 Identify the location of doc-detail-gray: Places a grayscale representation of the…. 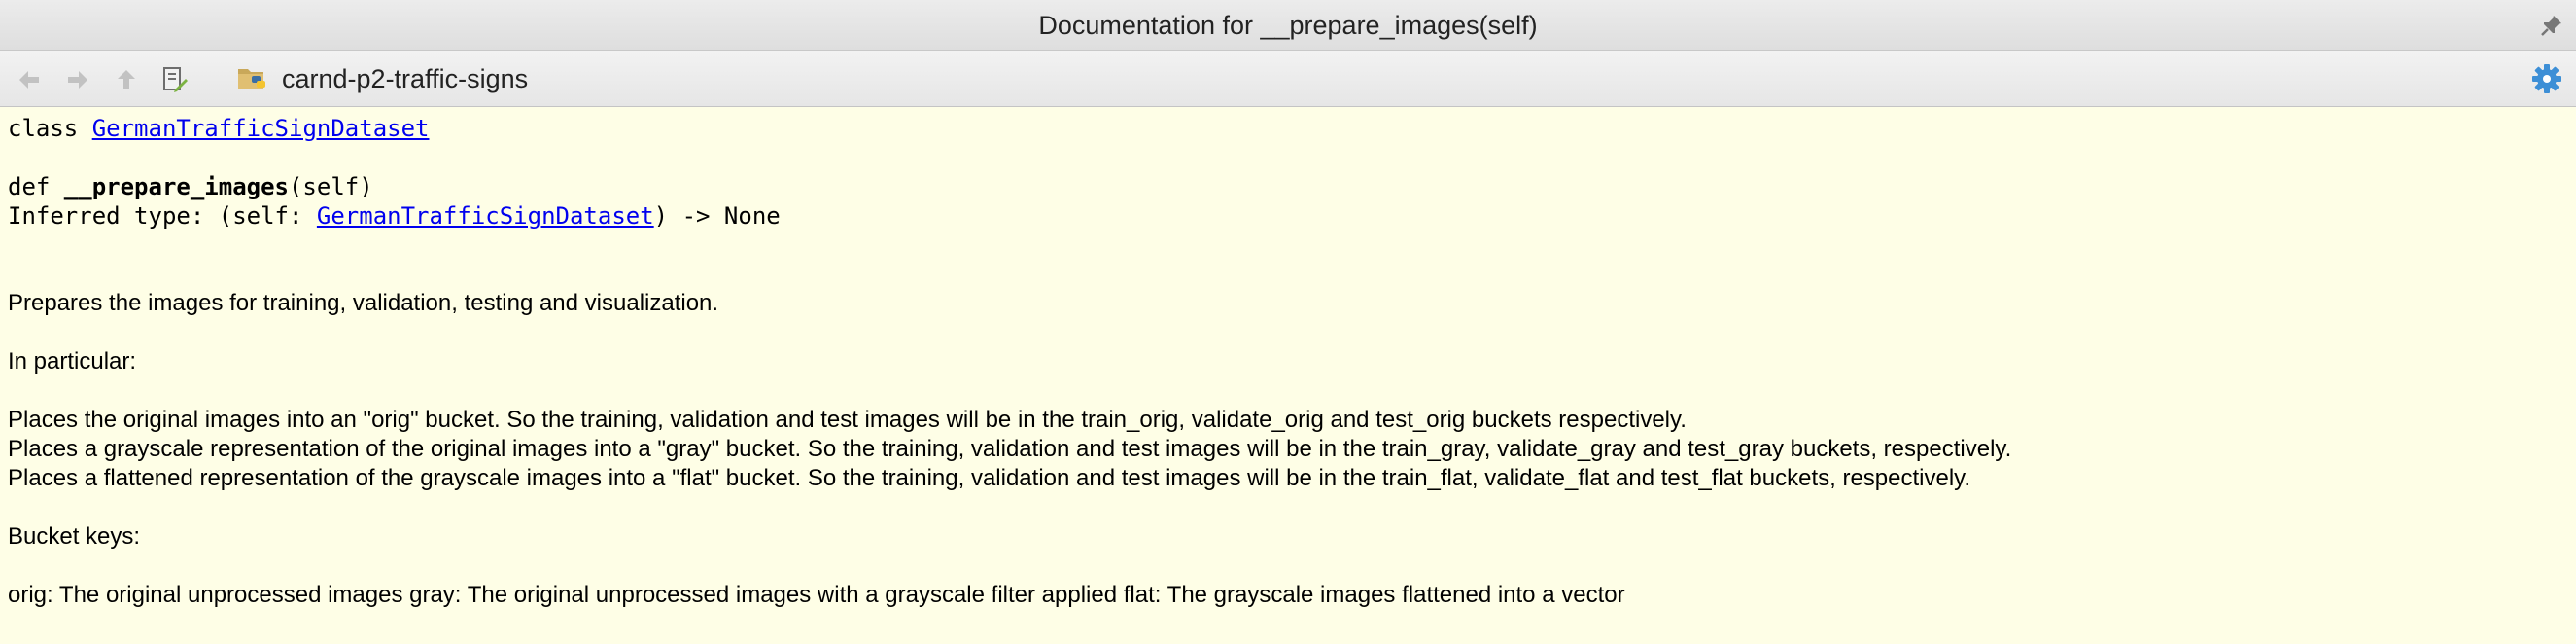
(1010, 449).